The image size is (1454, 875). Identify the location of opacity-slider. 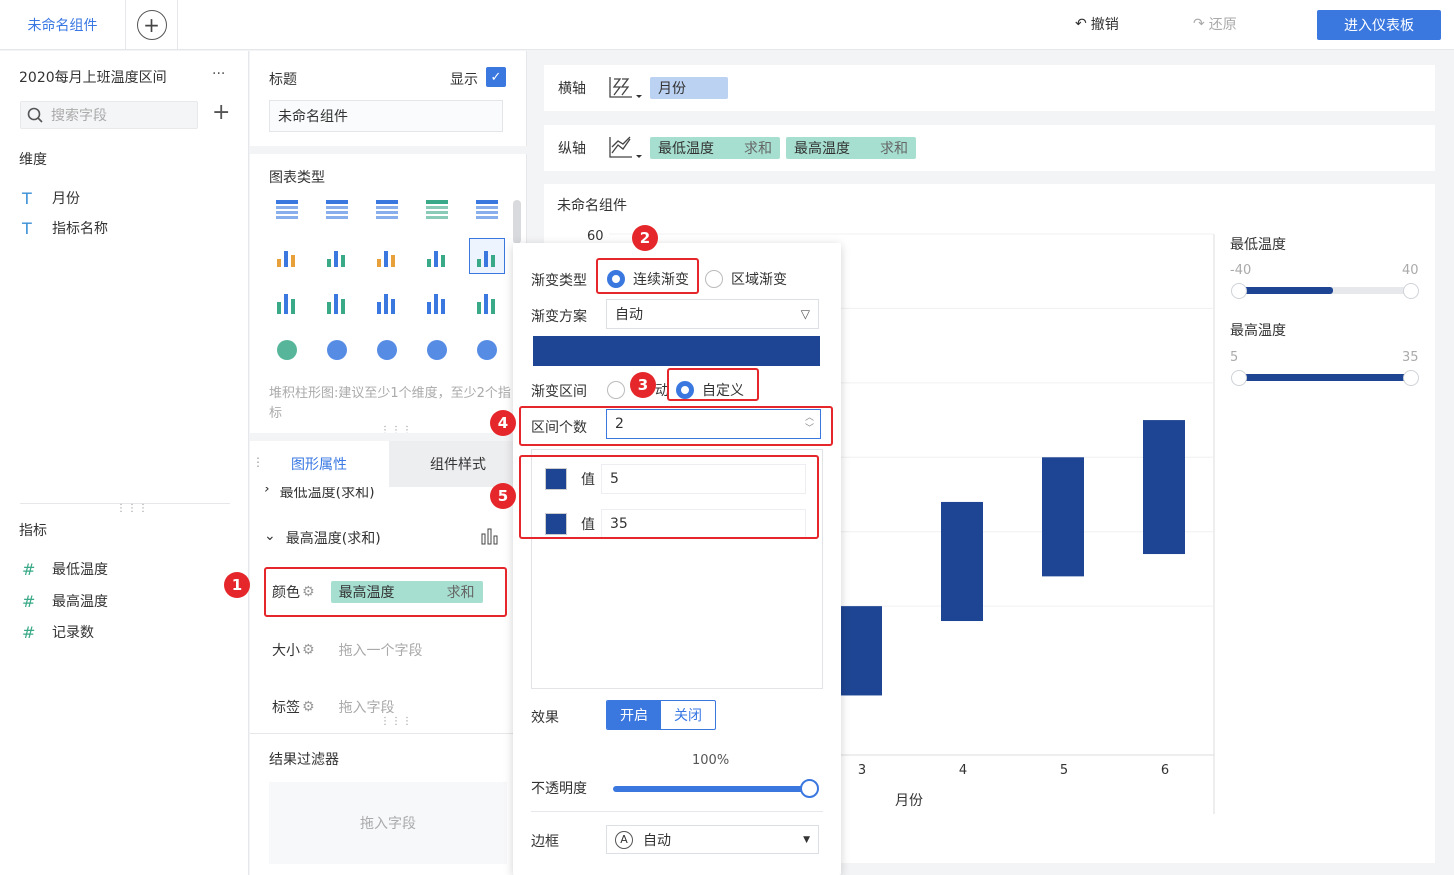
(712, 789).